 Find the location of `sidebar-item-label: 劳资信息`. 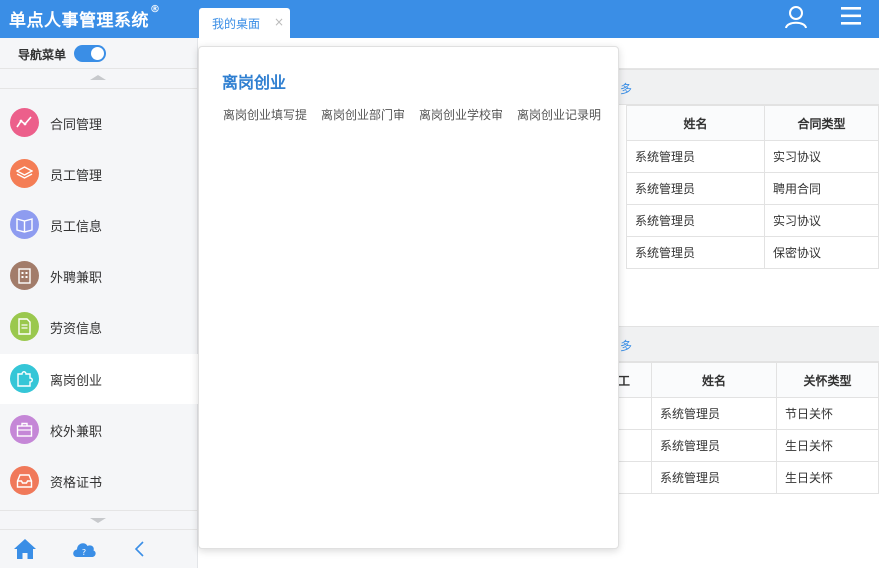

sidebar-item-label: 劳资信息 is located at coordinates (76, 329).